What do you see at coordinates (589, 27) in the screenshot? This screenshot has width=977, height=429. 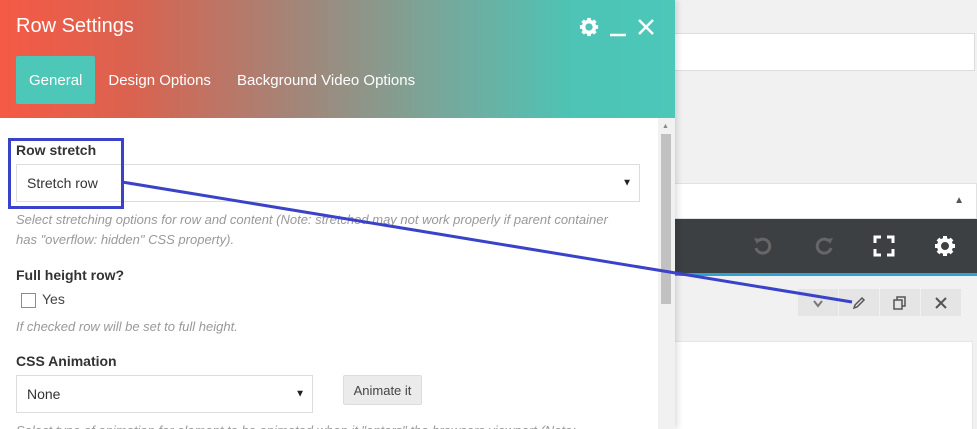 I see `gear-icon` at bounding box center [589, 27].